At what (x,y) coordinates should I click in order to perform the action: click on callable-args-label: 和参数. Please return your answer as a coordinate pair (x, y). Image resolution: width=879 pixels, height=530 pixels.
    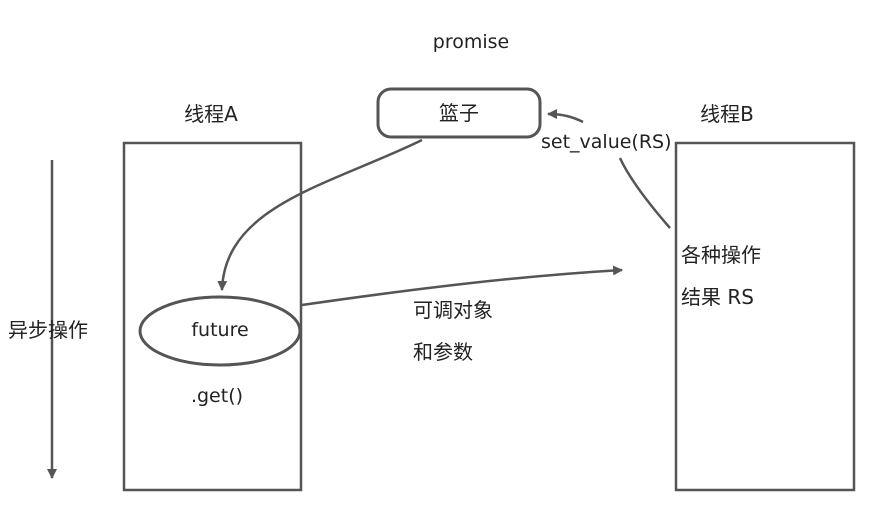
    Looking at the image, I should click on (443, 352).